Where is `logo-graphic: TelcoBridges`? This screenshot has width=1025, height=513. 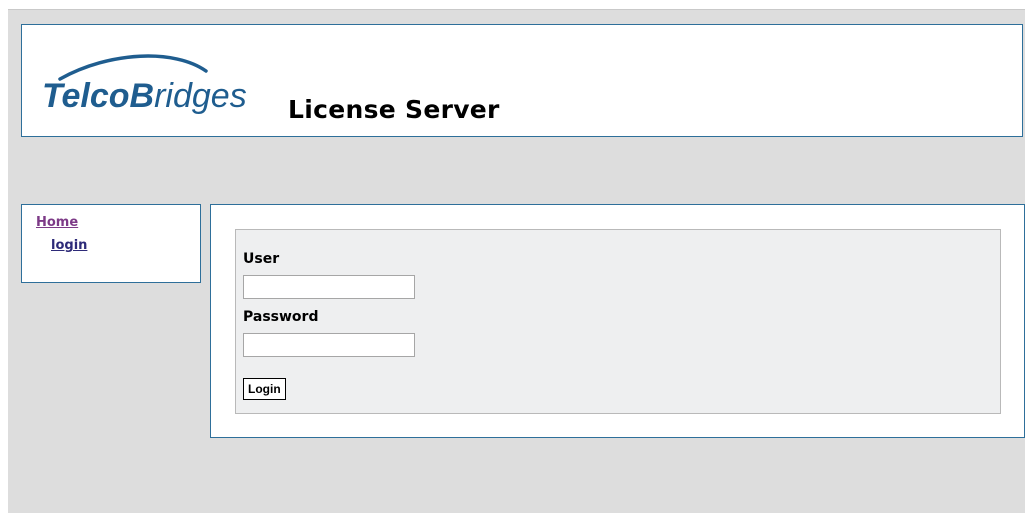
logo-graphic: TelcoBridges is located at coordinates (144, 84).